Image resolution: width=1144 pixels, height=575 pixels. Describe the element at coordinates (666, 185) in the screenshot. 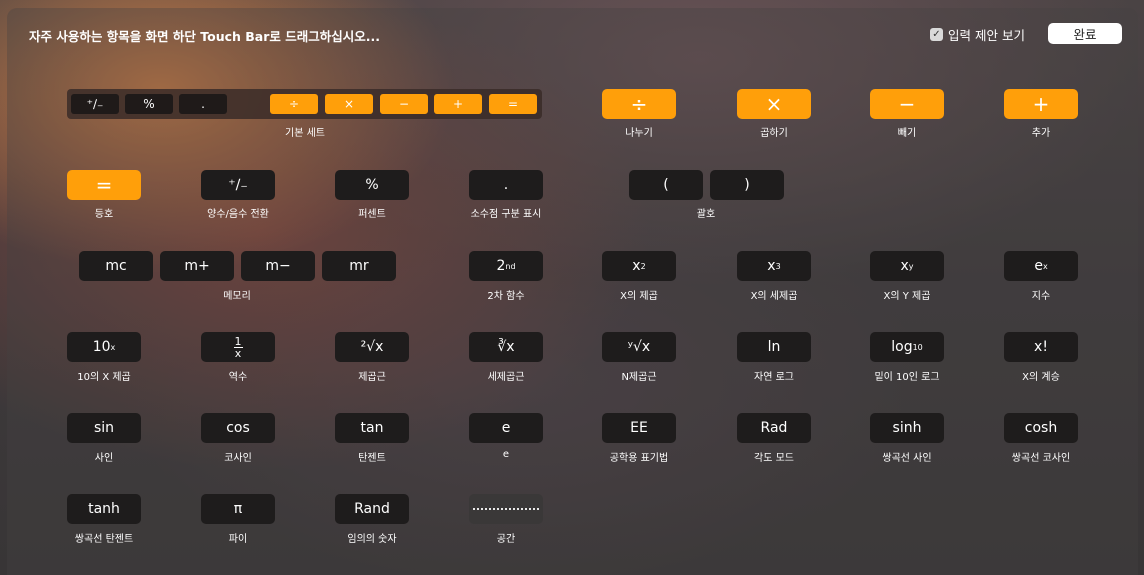

I see `open-paren-key: (` at that location.